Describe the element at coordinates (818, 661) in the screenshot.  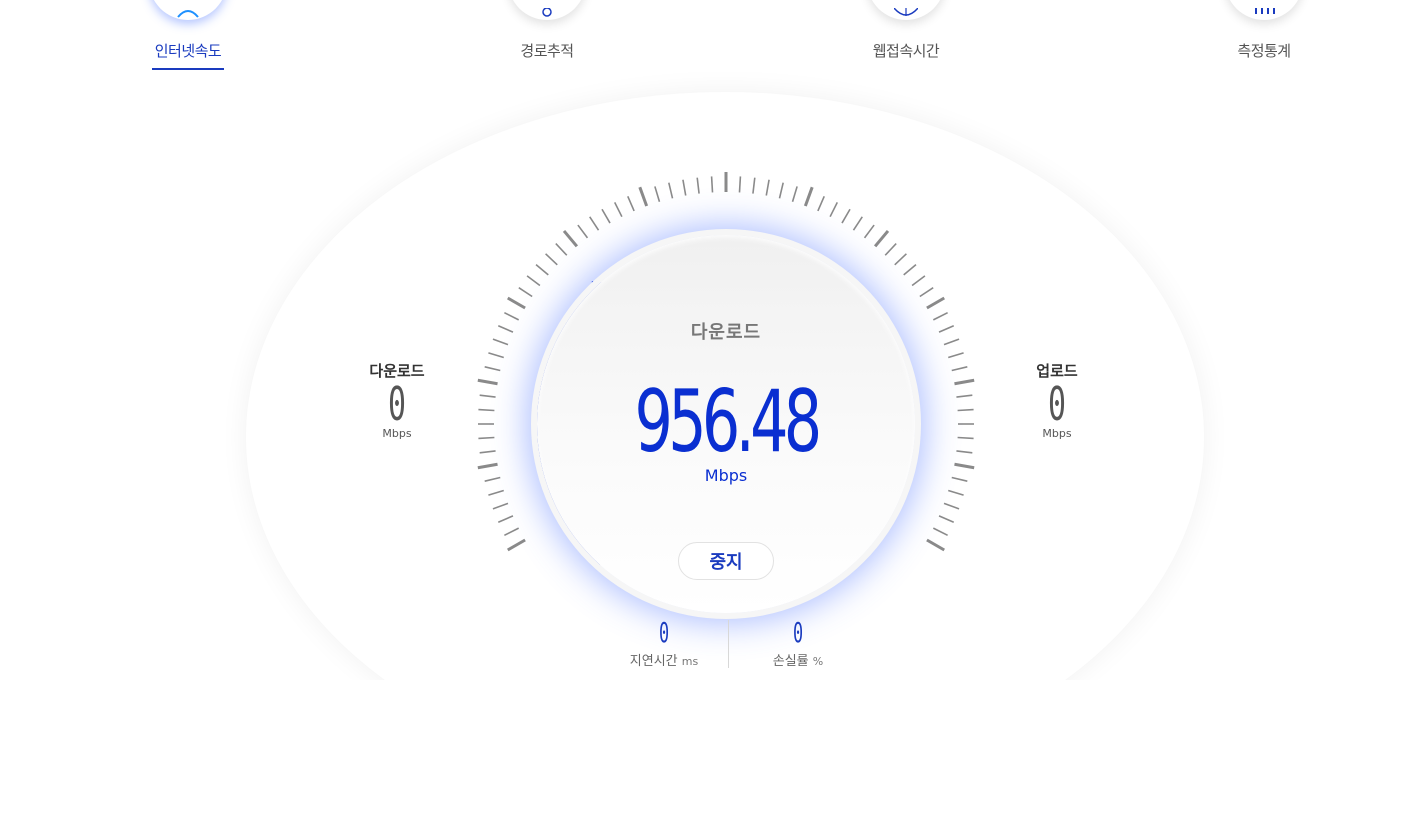
I see `loss-unit: %` at that location.